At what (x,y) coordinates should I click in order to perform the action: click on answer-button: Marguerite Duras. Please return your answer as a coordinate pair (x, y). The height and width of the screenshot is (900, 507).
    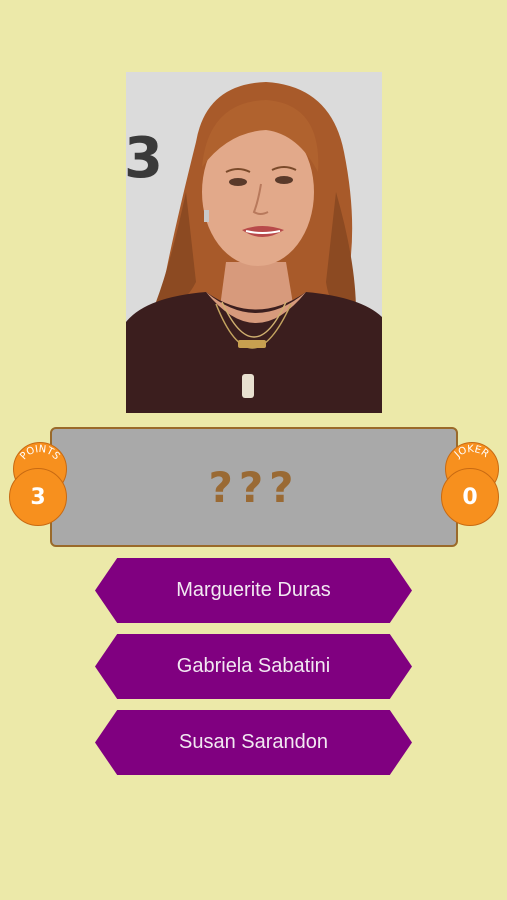
    Looking at the image, I should click on (253, 590).